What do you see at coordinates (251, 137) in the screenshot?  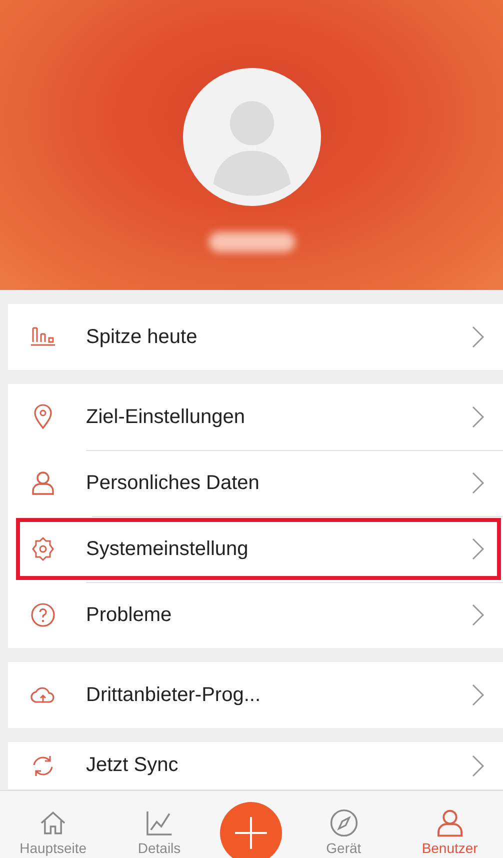 I see `avatar-icon` at bounding box center [251, 137].